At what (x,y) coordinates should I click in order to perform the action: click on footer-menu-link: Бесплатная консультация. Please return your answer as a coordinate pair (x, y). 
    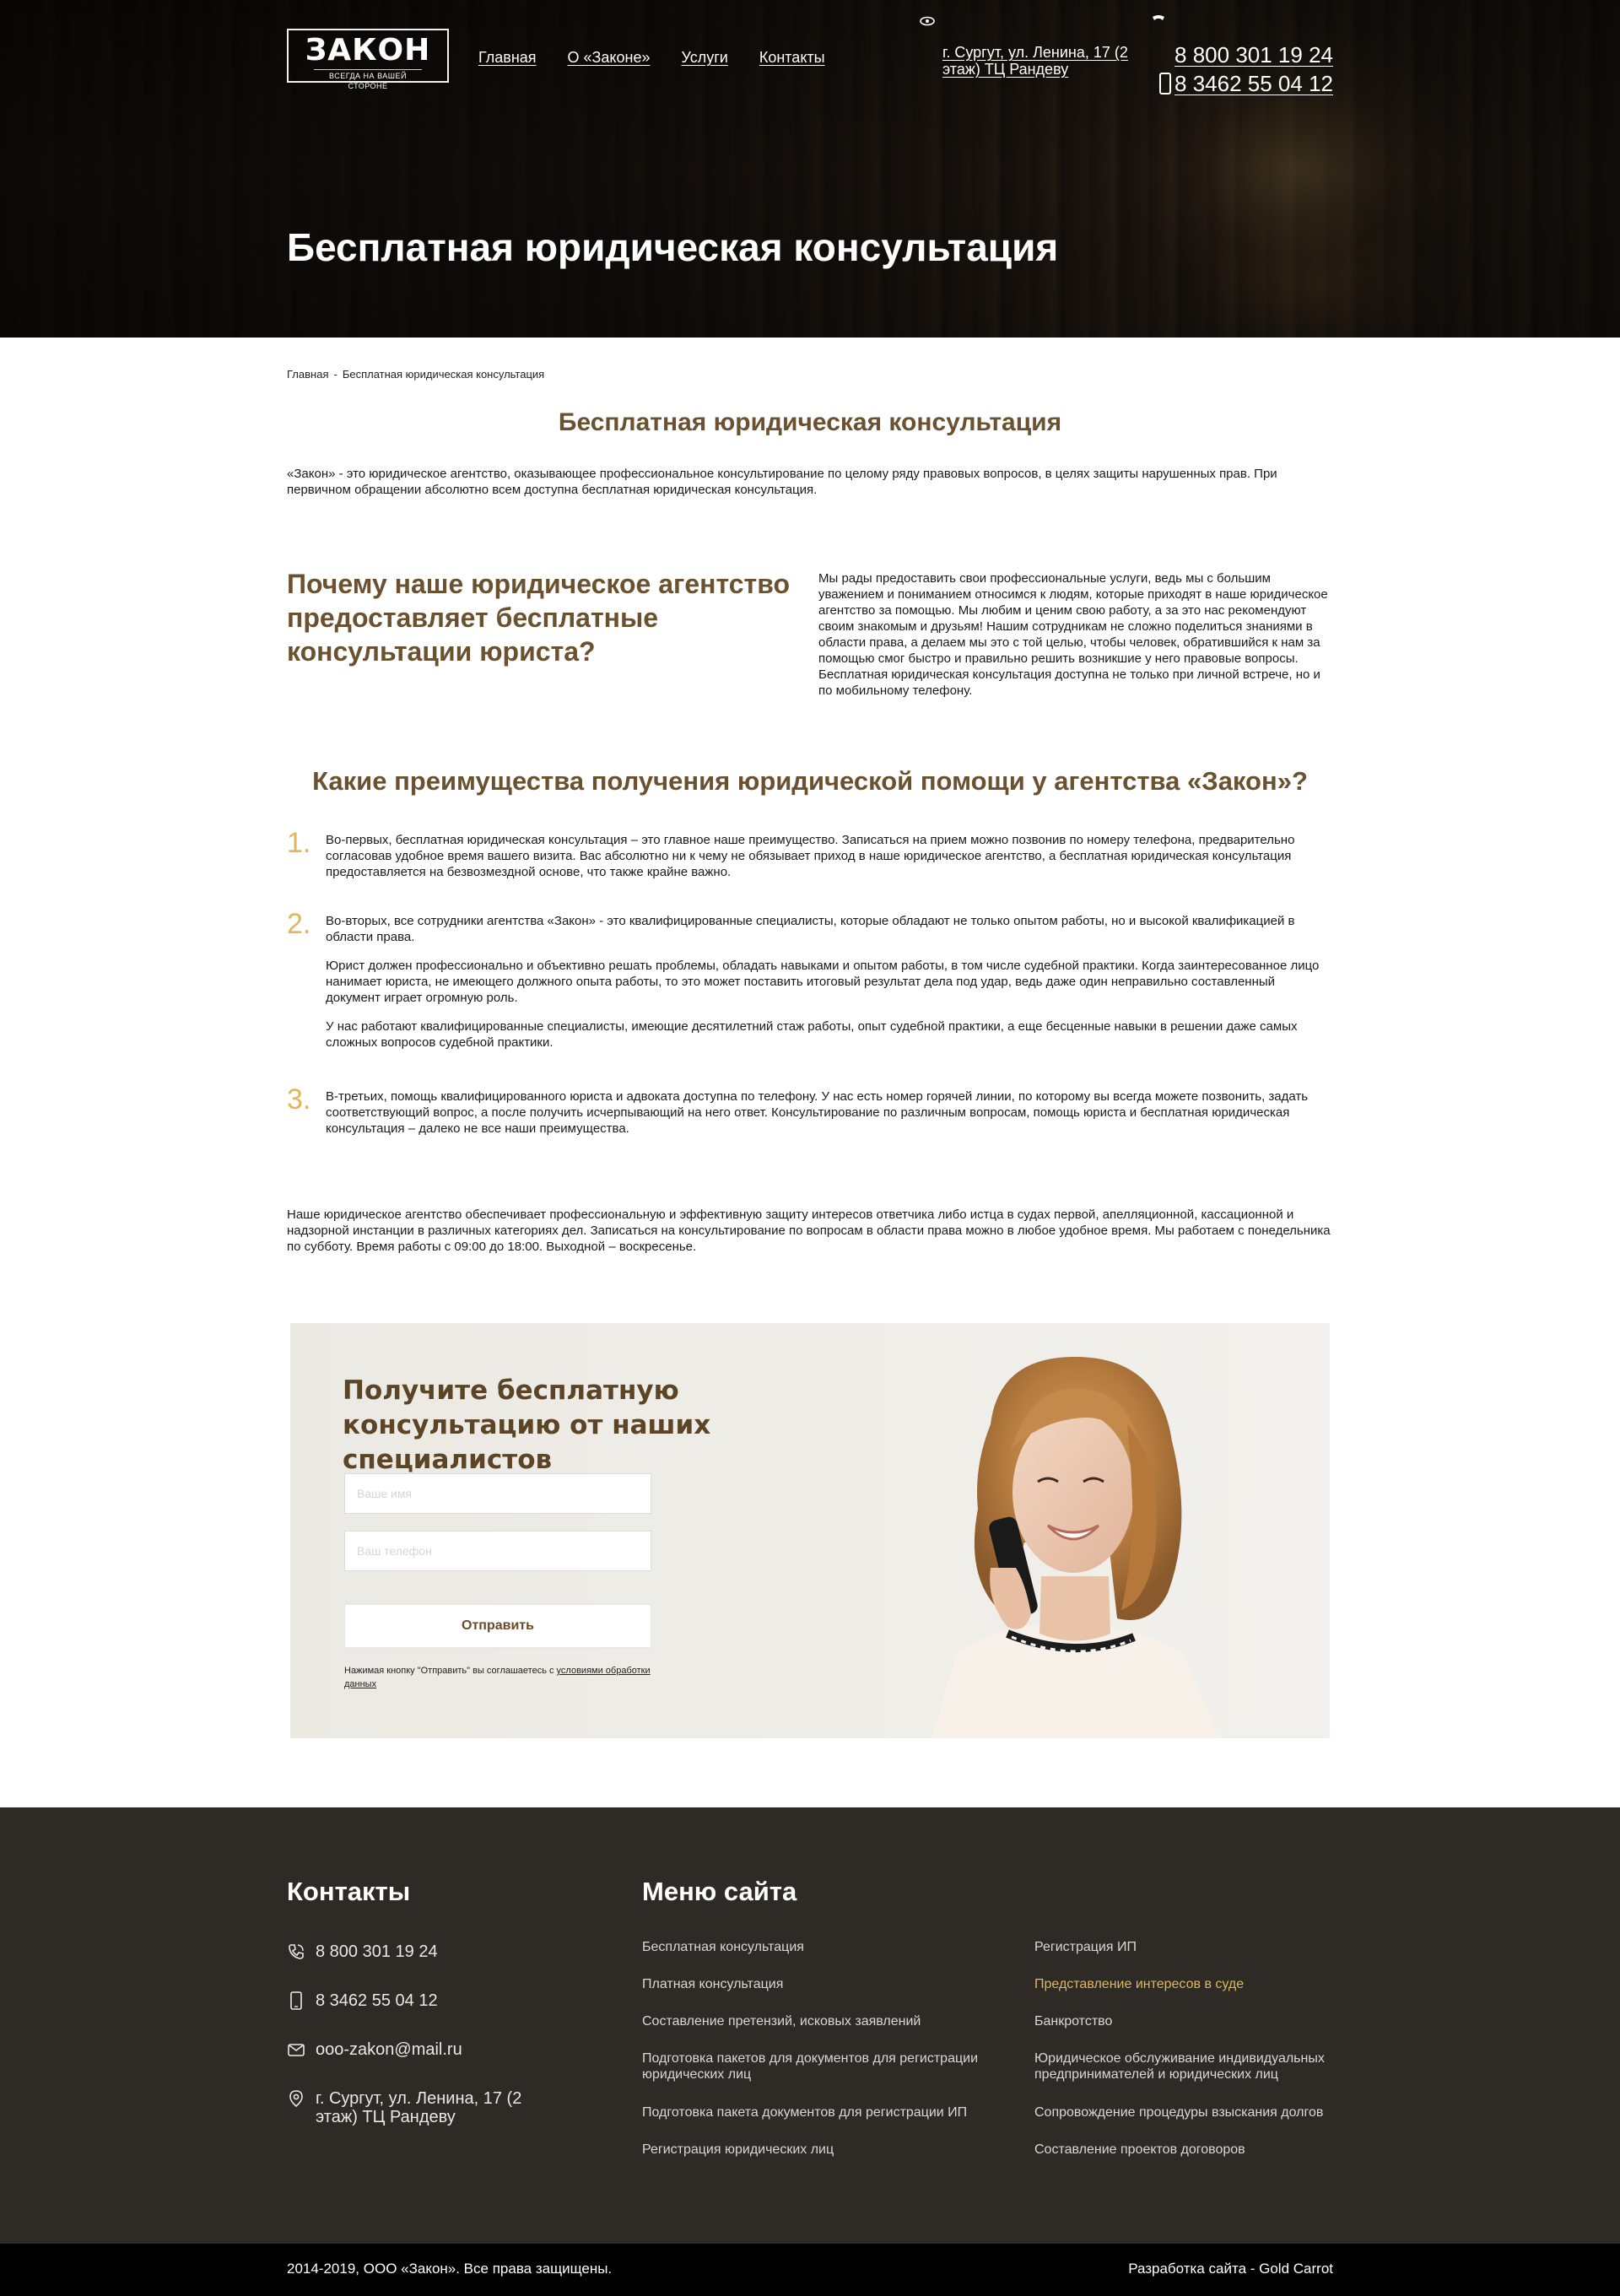
    Looking at the image, I should click on (819, 1947).